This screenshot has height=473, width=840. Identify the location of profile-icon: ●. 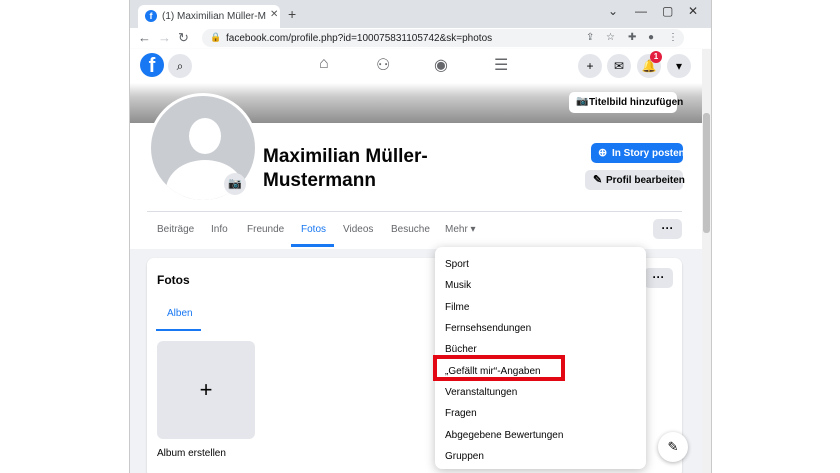
(651, 37).